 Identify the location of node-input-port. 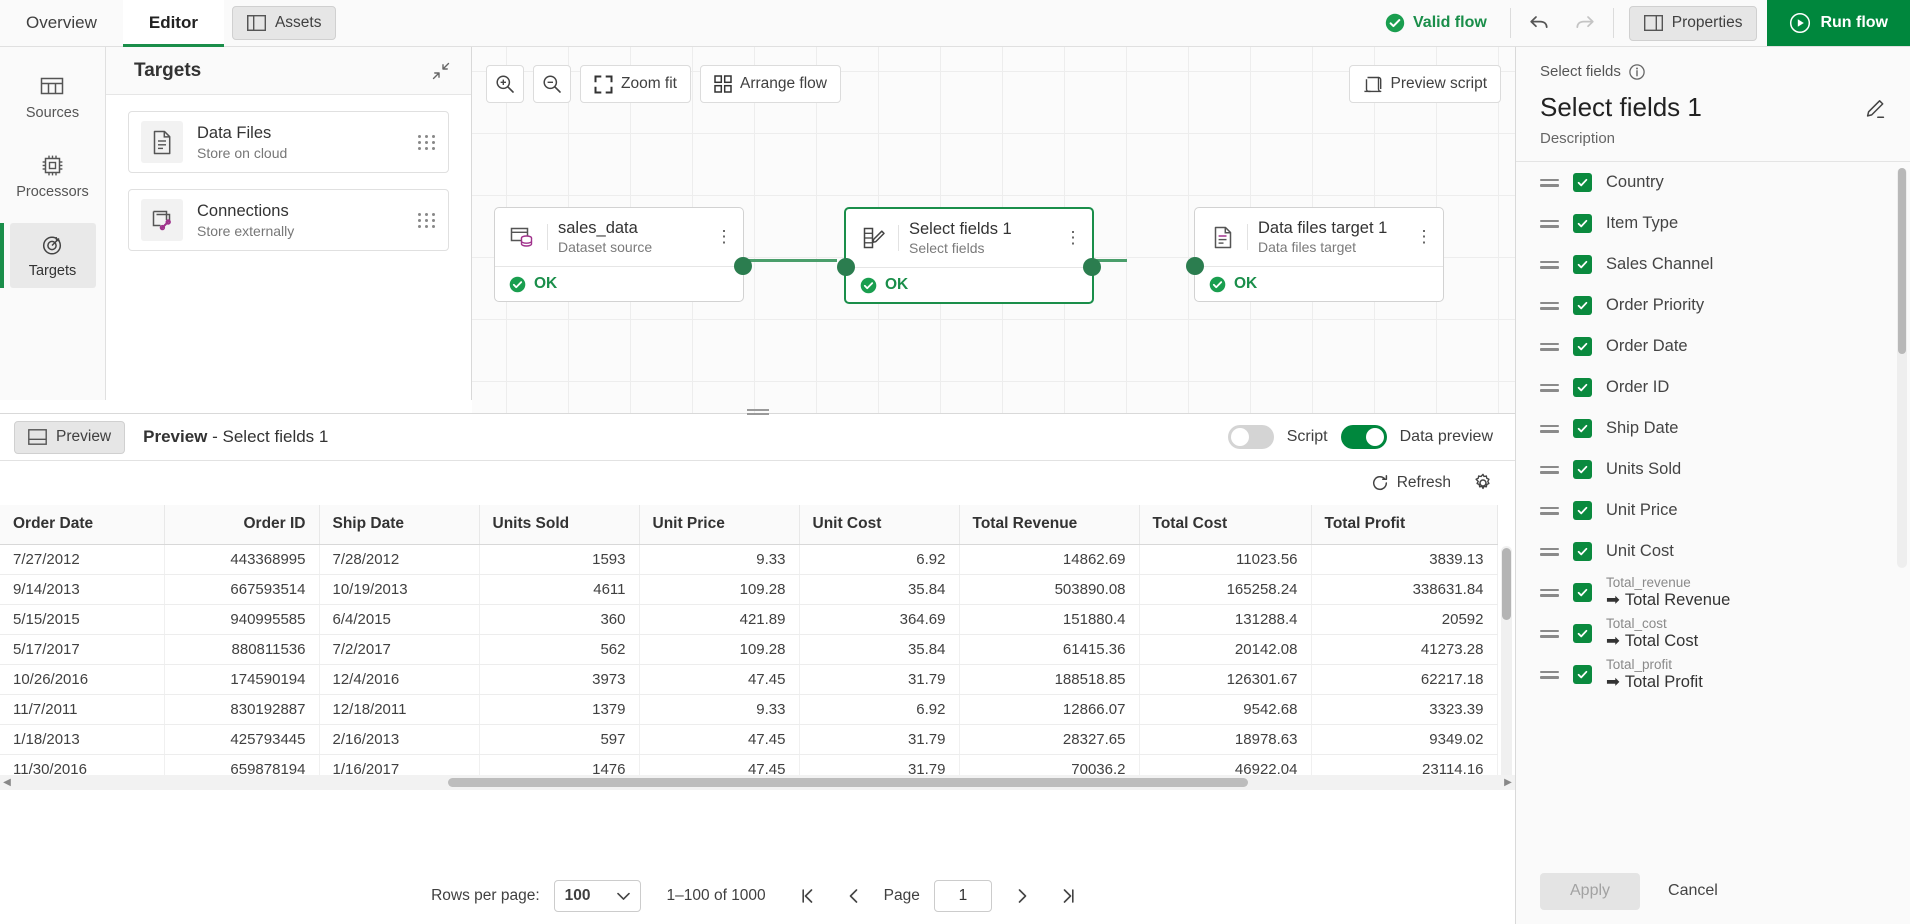
(846, 267).